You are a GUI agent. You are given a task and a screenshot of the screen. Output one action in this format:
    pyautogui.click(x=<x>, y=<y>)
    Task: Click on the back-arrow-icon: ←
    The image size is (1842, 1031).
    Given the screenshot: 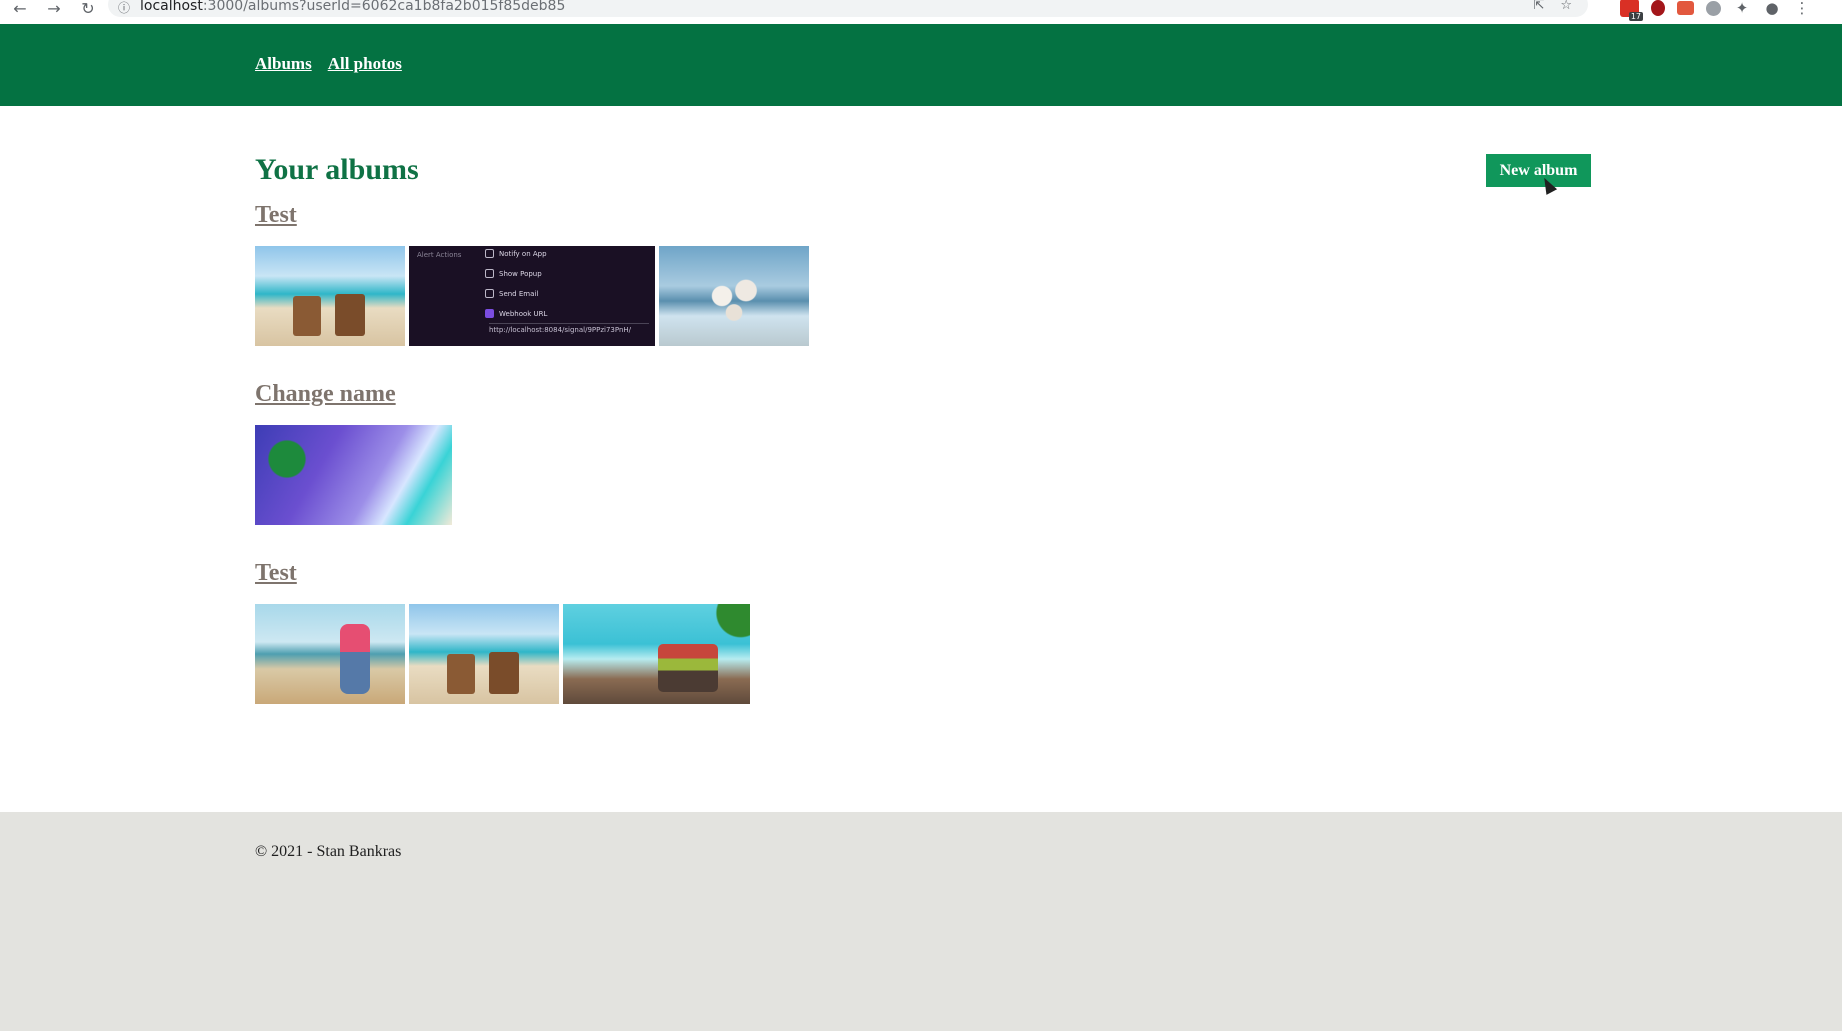 What is the action you would take?
    pyautogui.click(x=20, y=9)
    